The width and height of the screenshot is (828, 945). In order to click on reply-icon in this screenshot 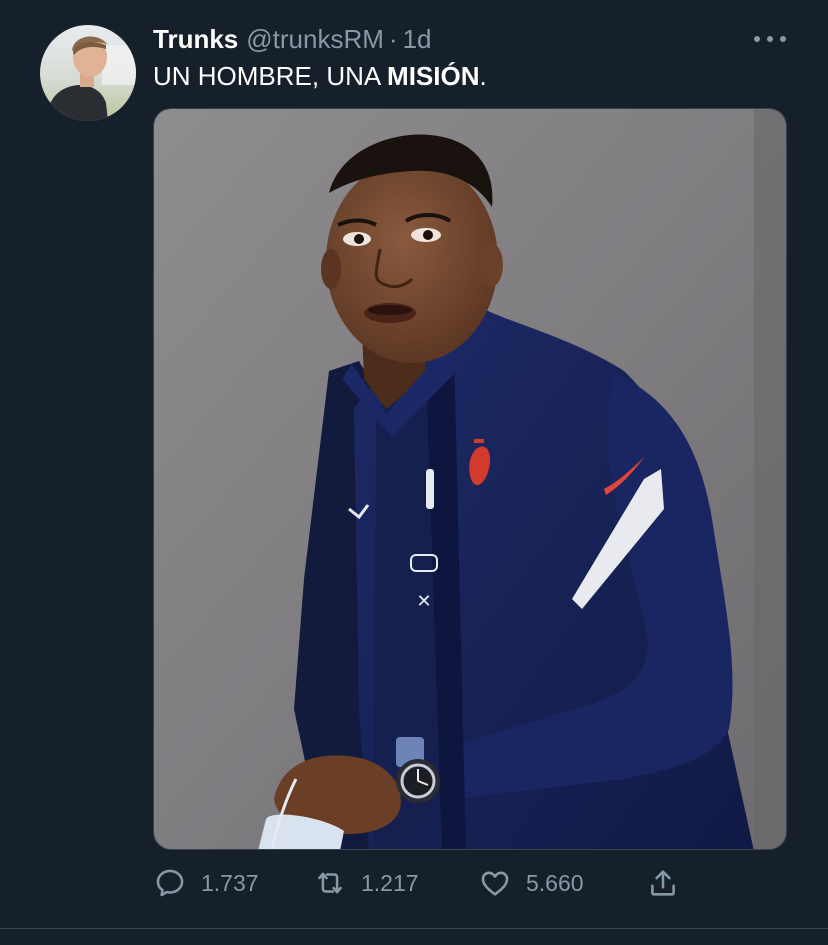, I will do `click(170, 883)`.